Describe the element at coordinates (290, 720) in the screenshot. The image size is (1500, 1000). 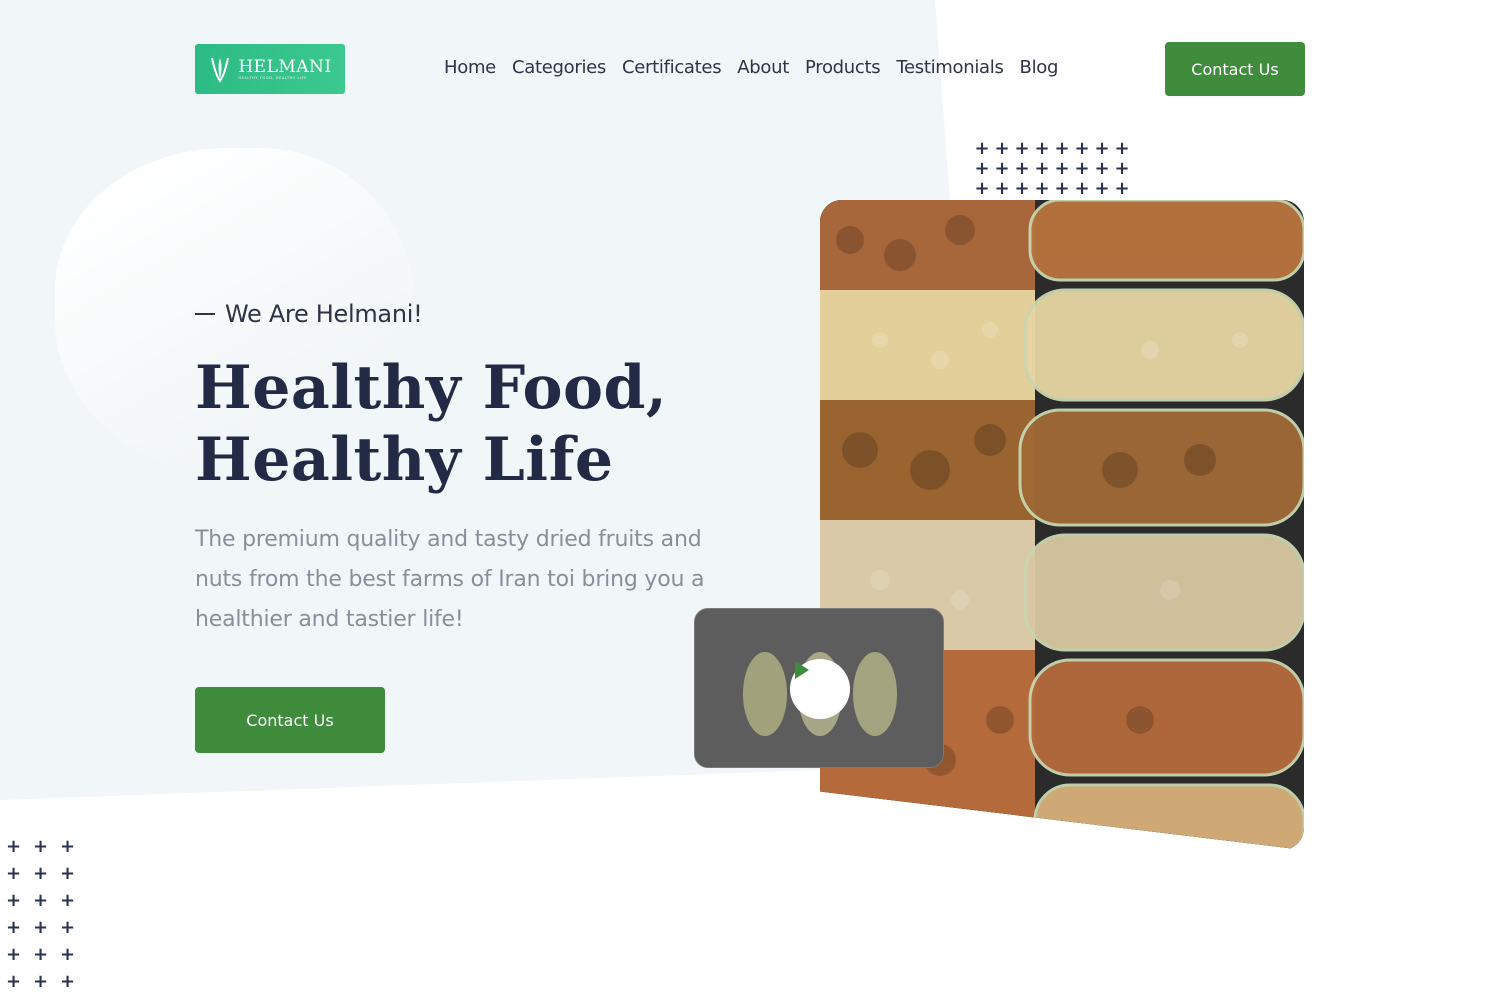
I see `hero-contact-button: Contact Us` at that location.